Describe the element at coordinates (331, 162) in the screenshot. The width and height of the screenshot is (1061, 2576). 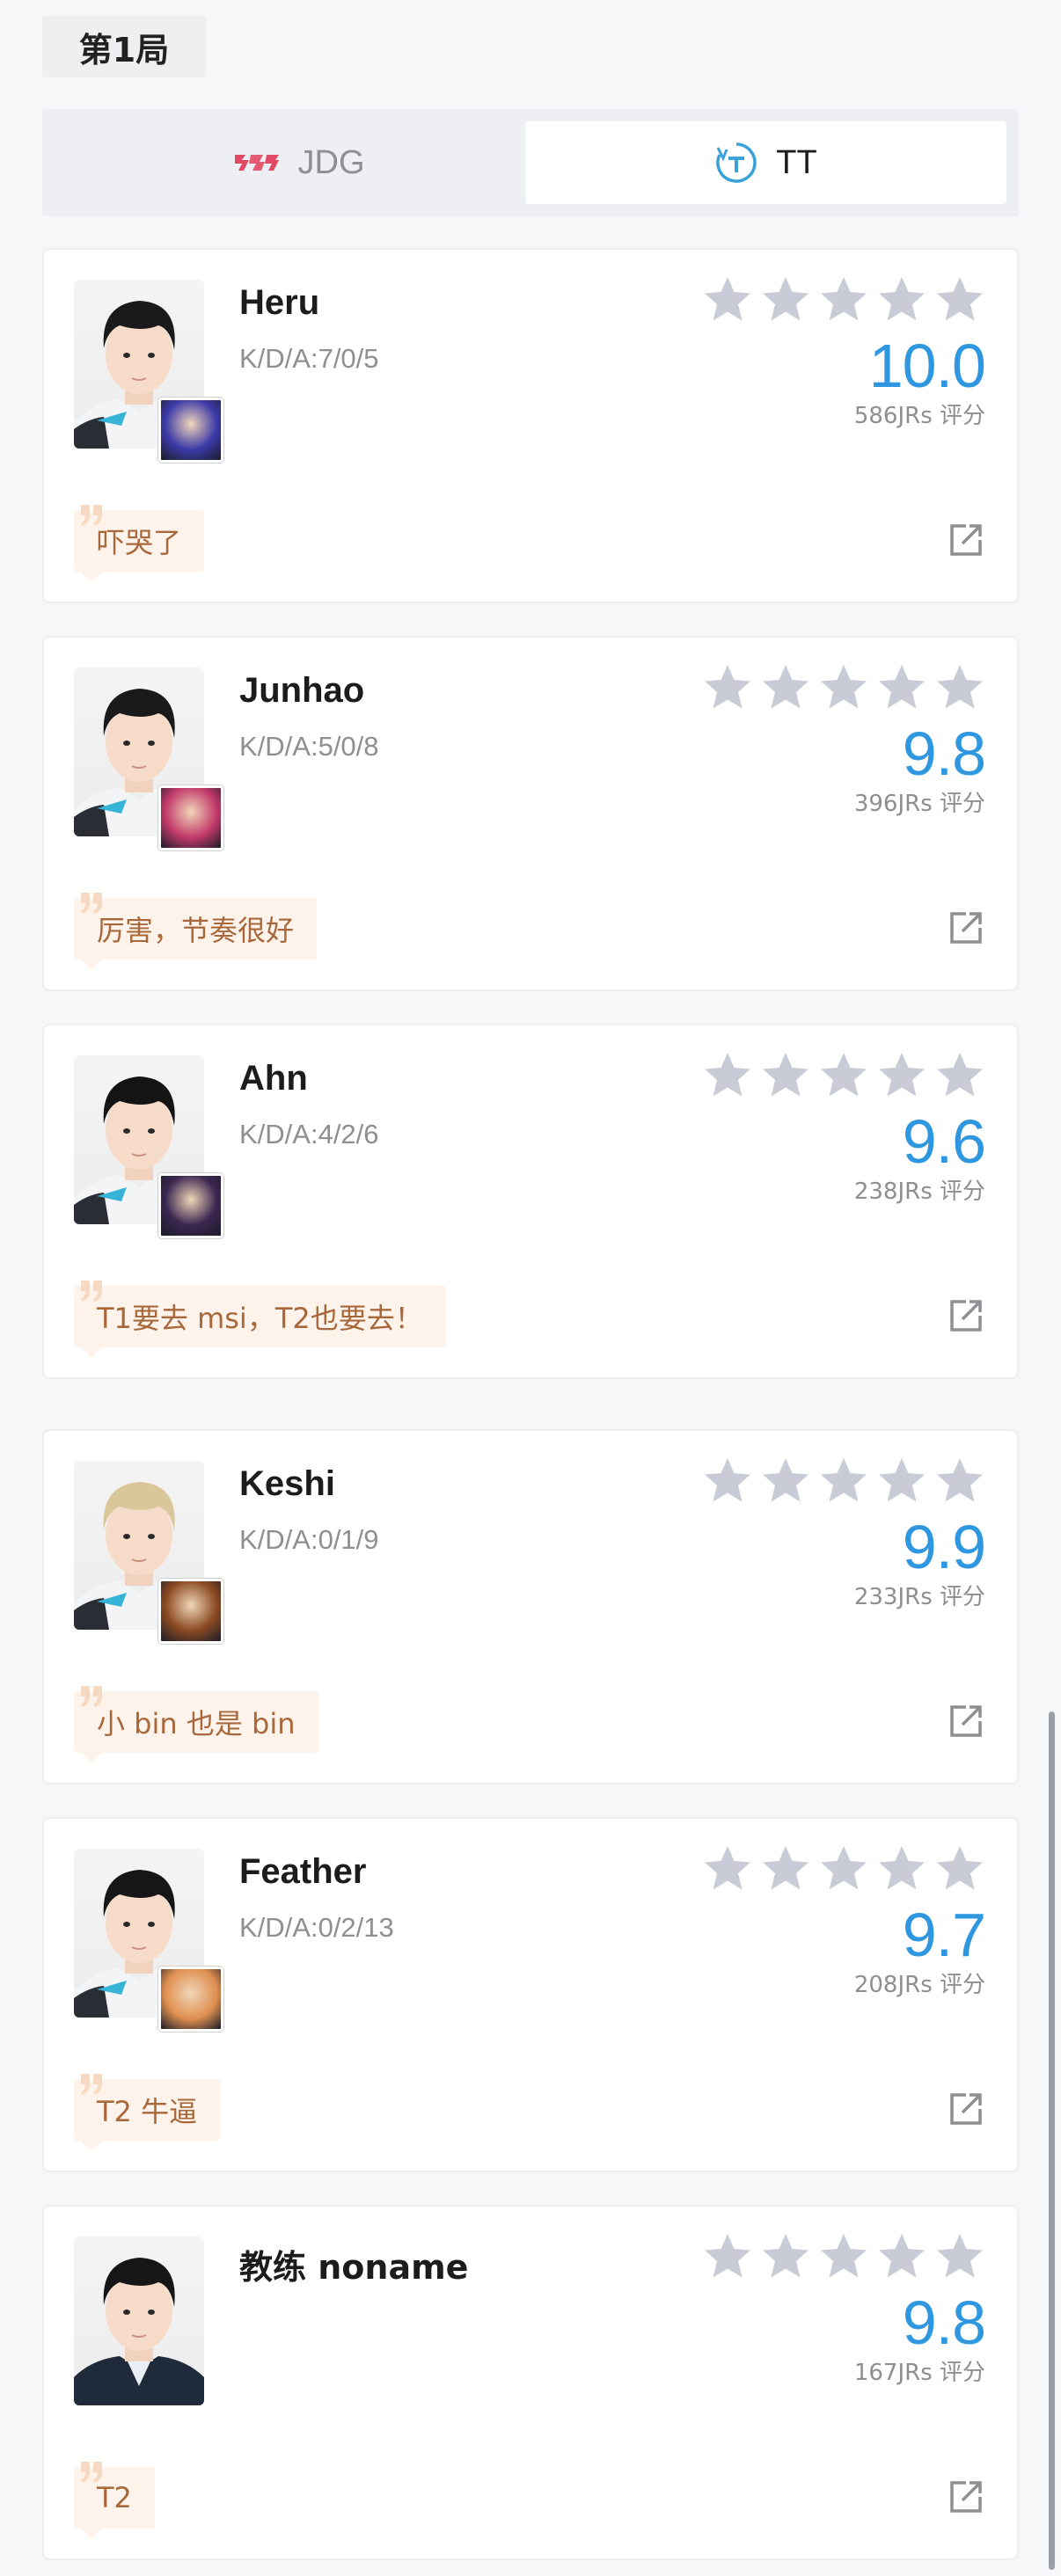
I see `team-name-jdg: JDG` at that location.